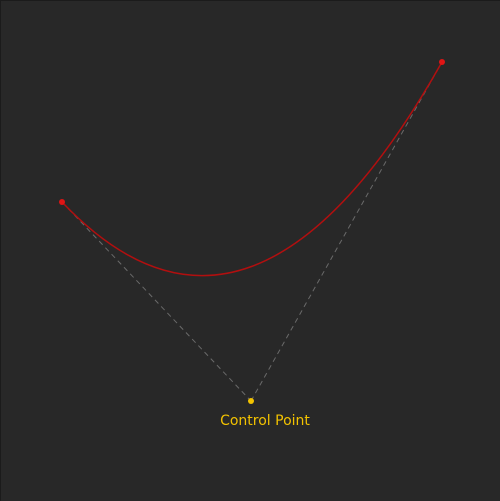 The image size is (500, 501). I want to click on control-point-label: Control Point, so click(265, 421).